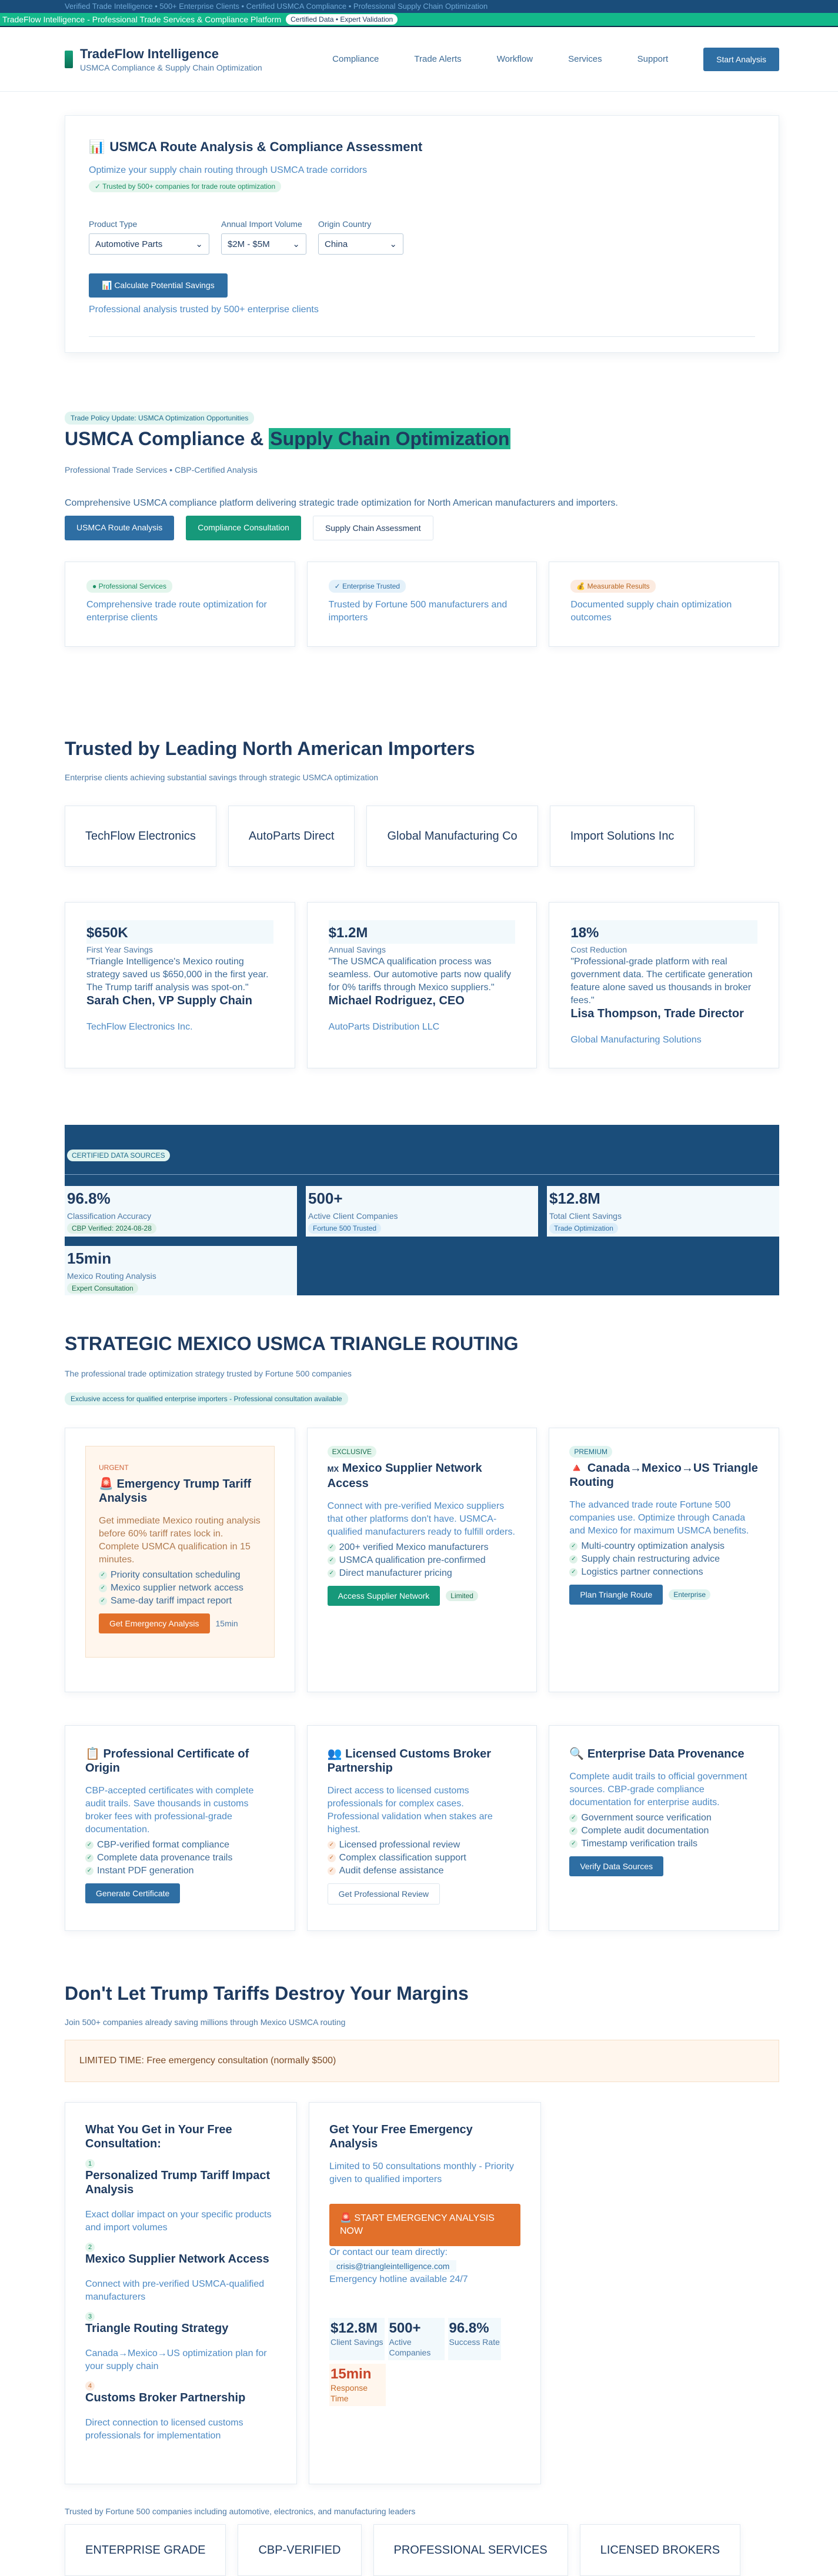 This screenshot has height=2576, width=838. What do you see at coordinates (422, 336) in the screenshot?
I see `analysis-divider` at bounding box center [422, 336].